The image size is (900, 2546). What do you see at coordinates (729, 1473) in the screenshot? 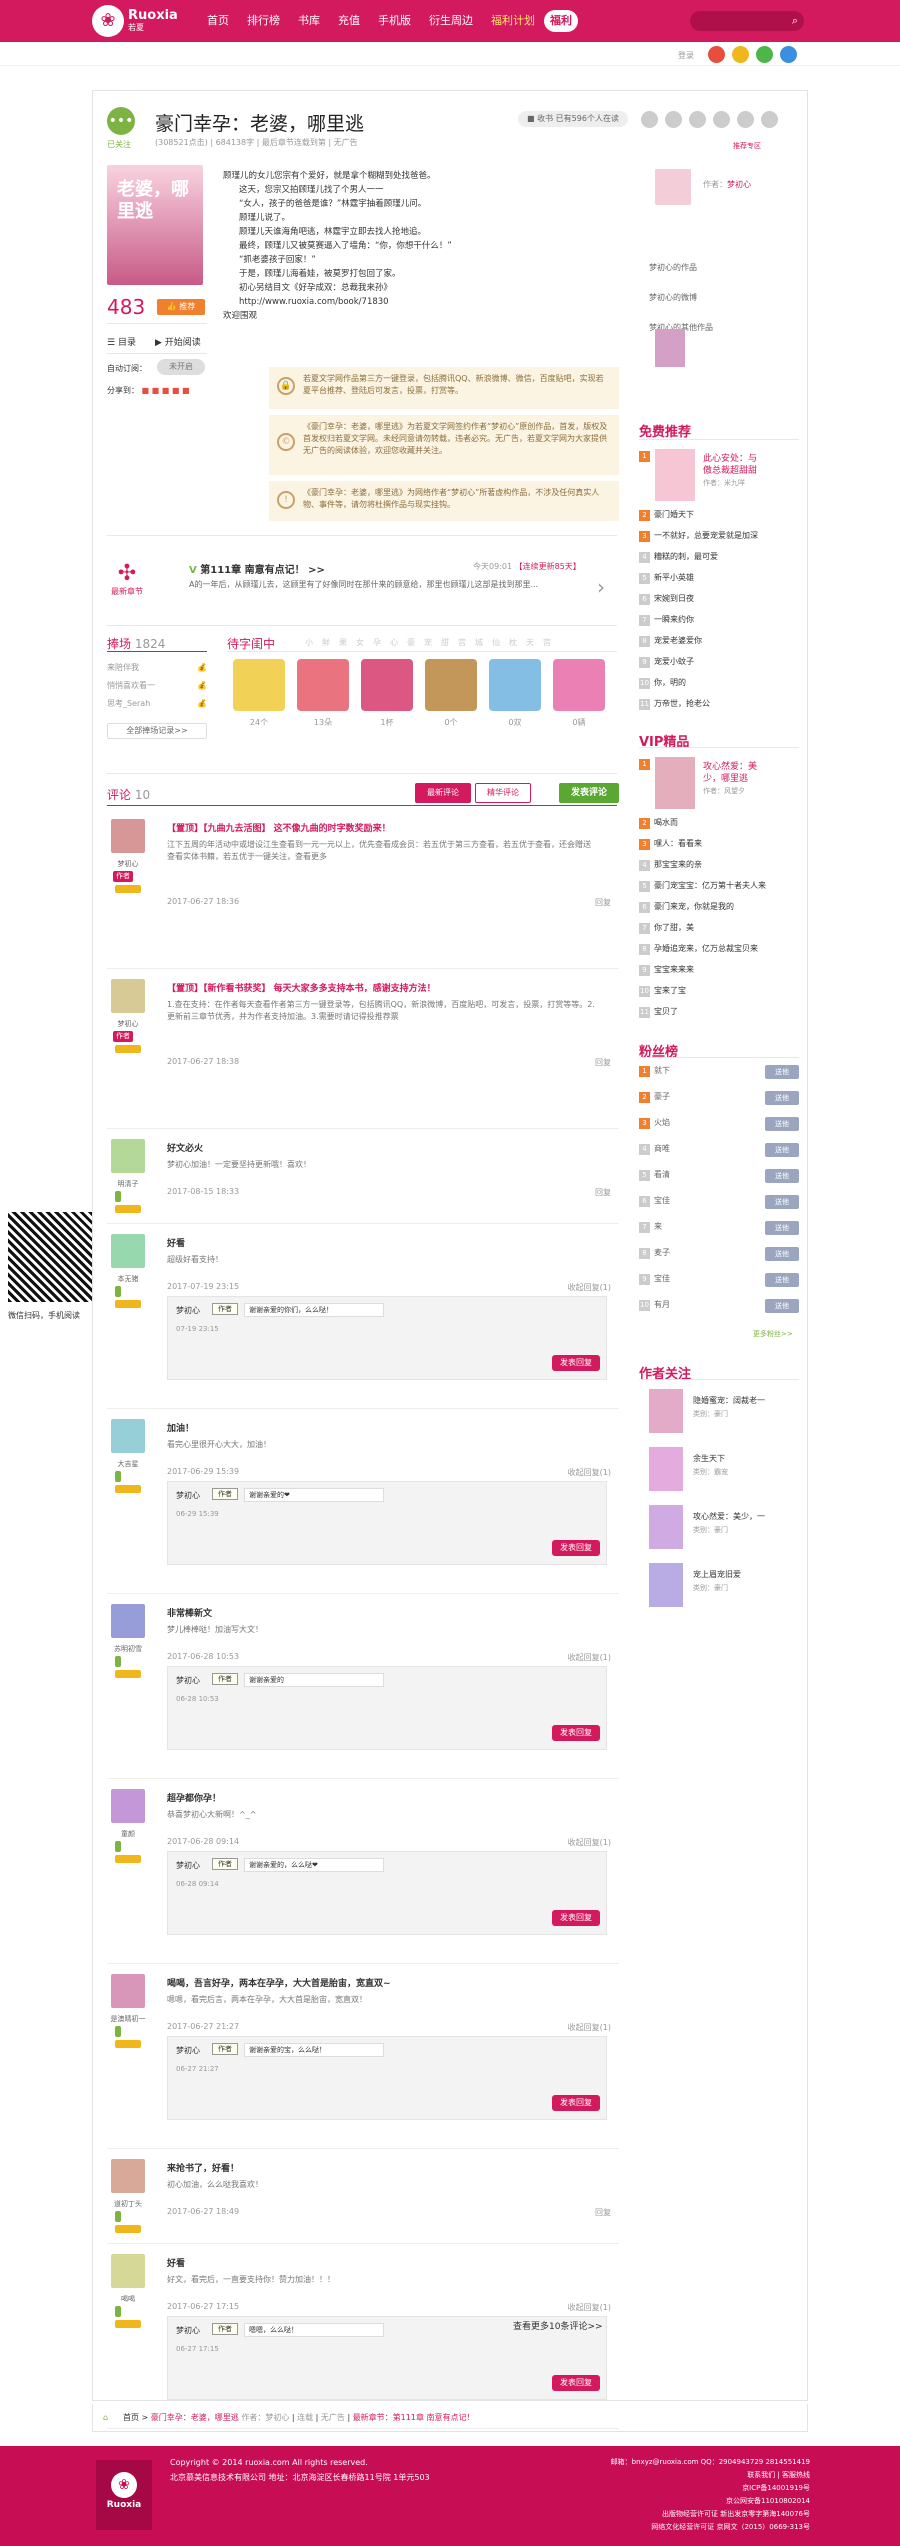
I see `followed-book: 余生天下 类别：霸宠` at bounding box center [729, 1473].